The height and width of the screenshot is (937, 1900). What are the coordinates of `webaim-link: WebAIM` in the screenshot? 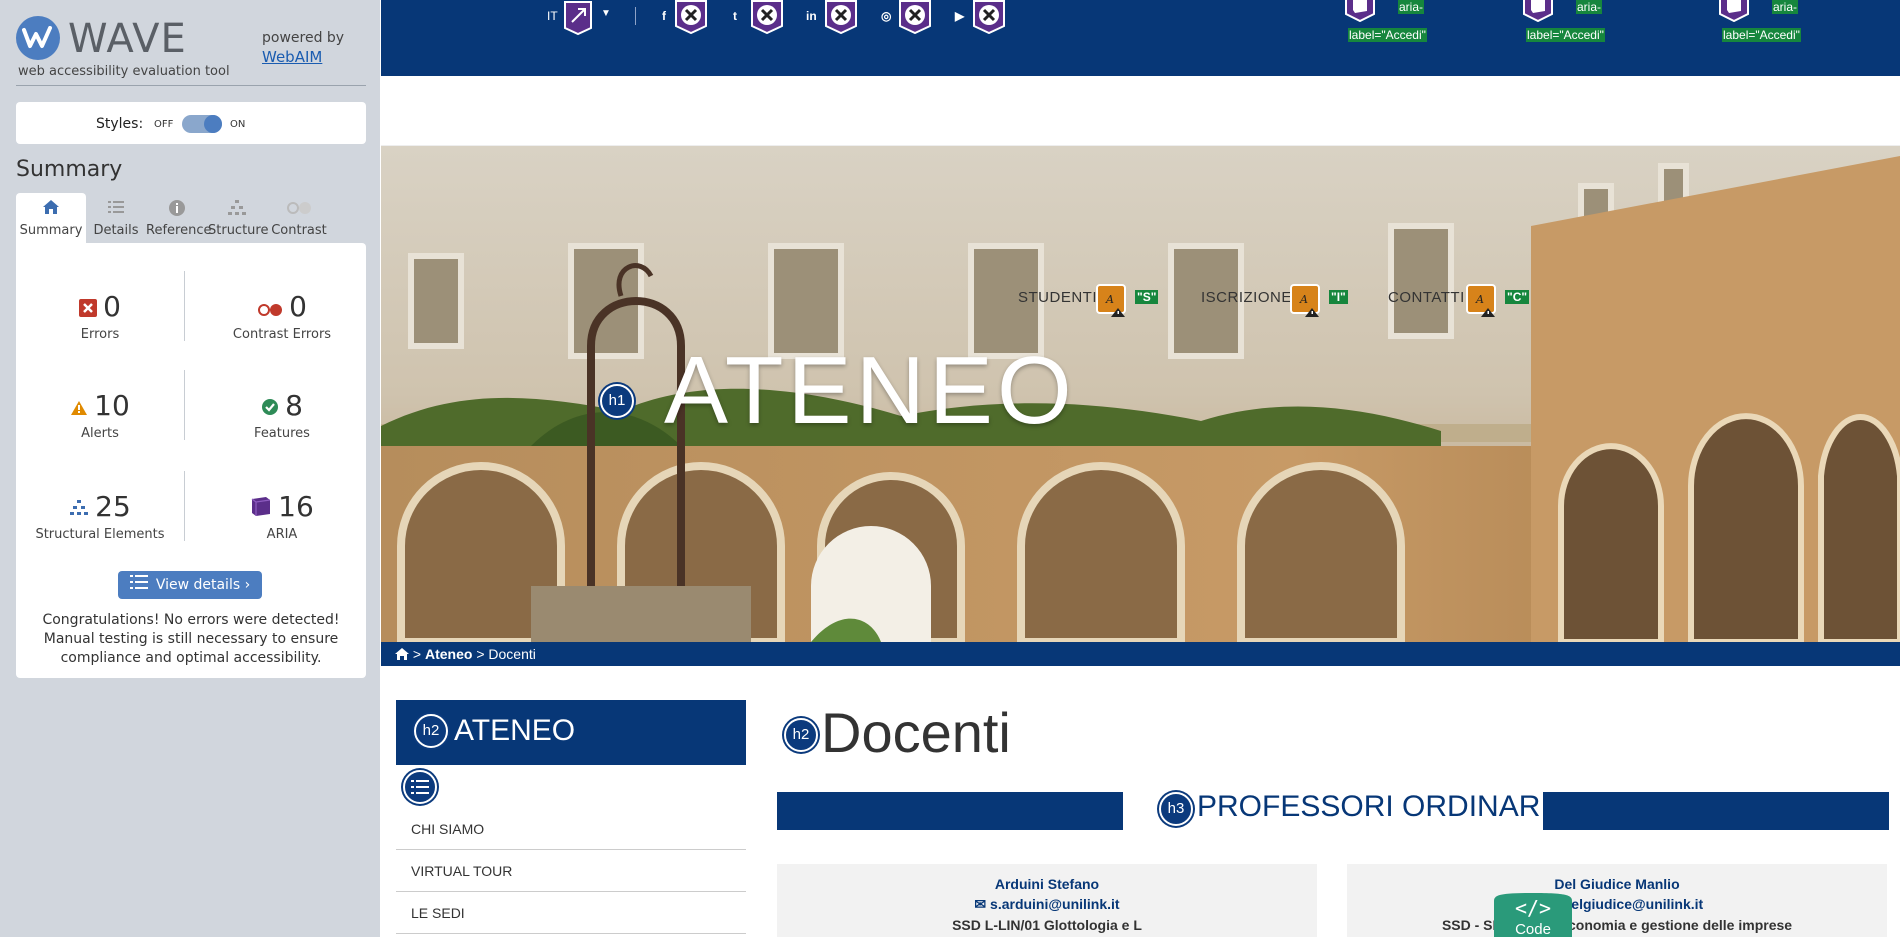 It's located at (292, 57).